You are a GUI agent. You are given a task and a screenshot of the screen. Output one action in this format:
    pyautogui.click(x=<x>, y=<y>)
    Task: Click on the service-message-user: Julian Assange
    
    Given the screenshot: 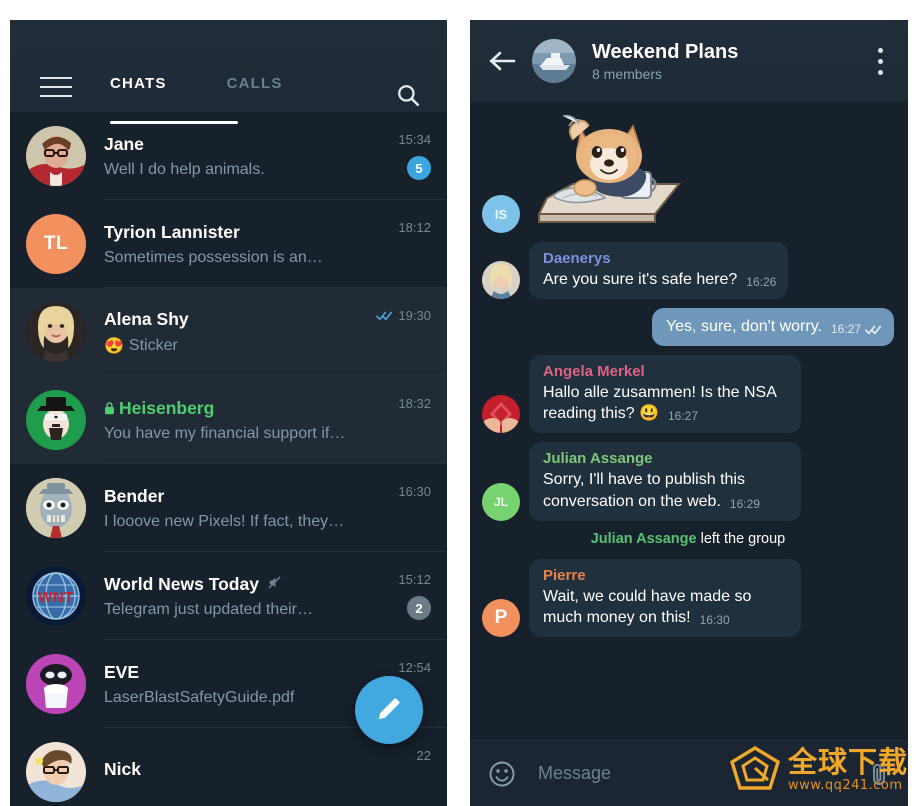 What is the action you would take?
    pyautogui.click(x=643, y=538)
    